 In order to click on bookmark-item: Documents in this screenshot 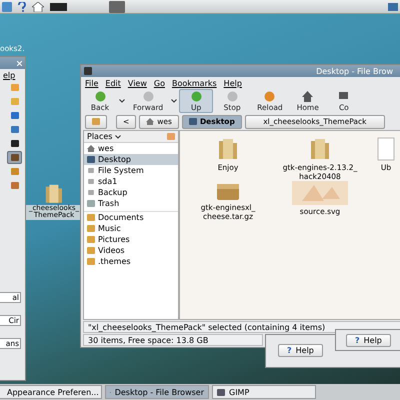, I will do `click(131, 217)`.